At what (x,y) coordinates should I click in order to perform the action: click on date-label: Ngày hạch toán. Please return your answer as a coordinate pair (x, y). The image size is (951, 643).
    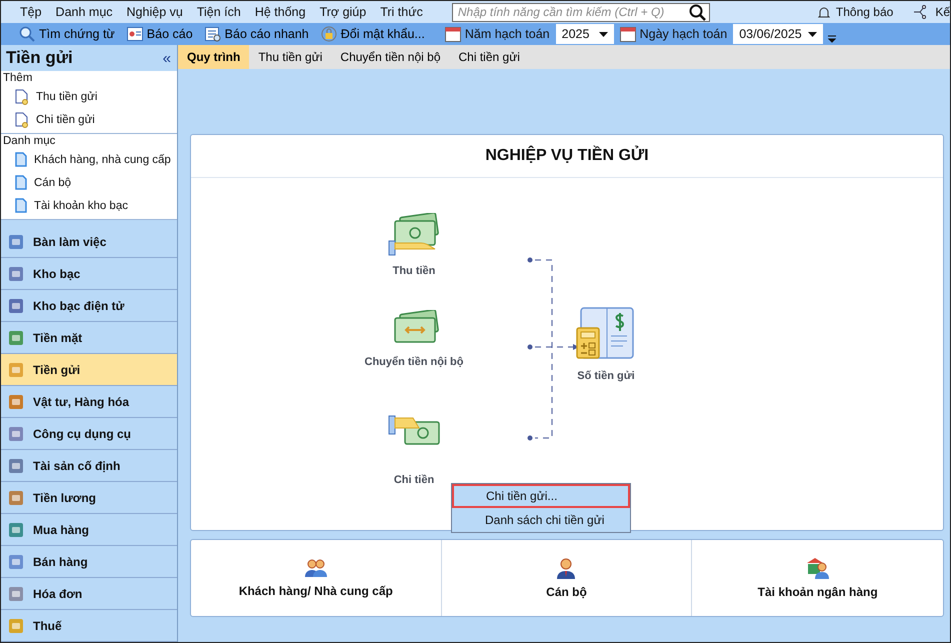
    Looking at the image, I should click on (684, 34).